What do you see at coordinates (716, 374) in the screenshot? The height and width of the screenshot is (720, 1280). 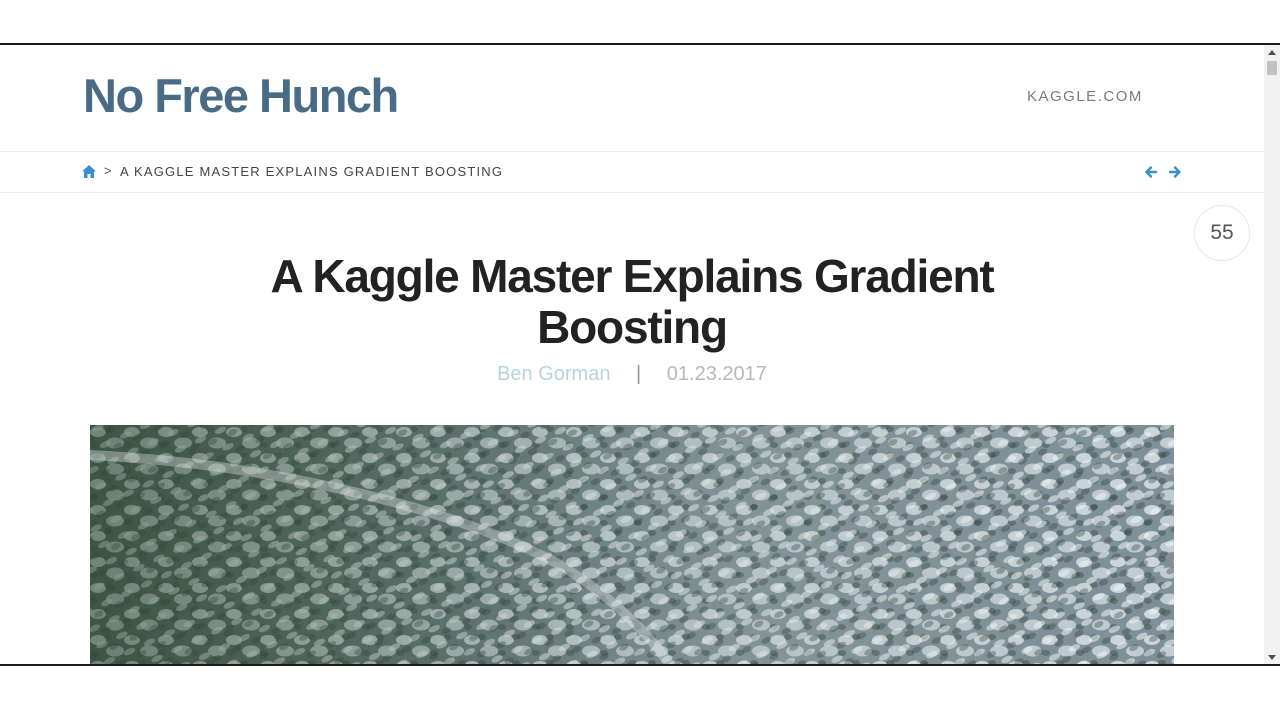 I see `post-date: 01.23.2017` at bounding box center [716, 374].